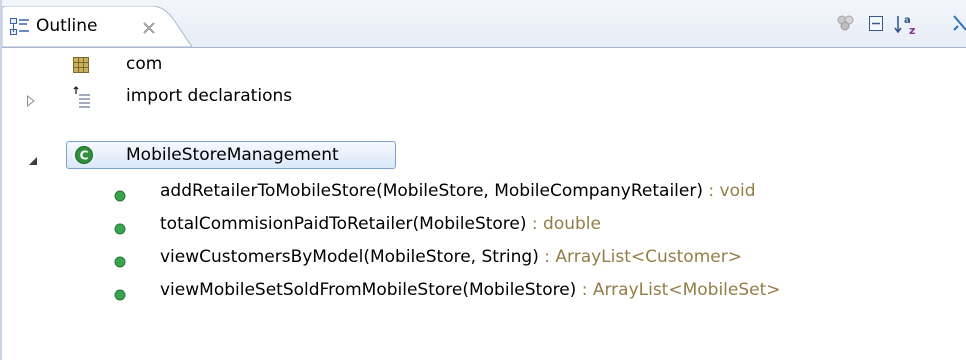  I want to click on tree-item-label: com, so click(144, 64).